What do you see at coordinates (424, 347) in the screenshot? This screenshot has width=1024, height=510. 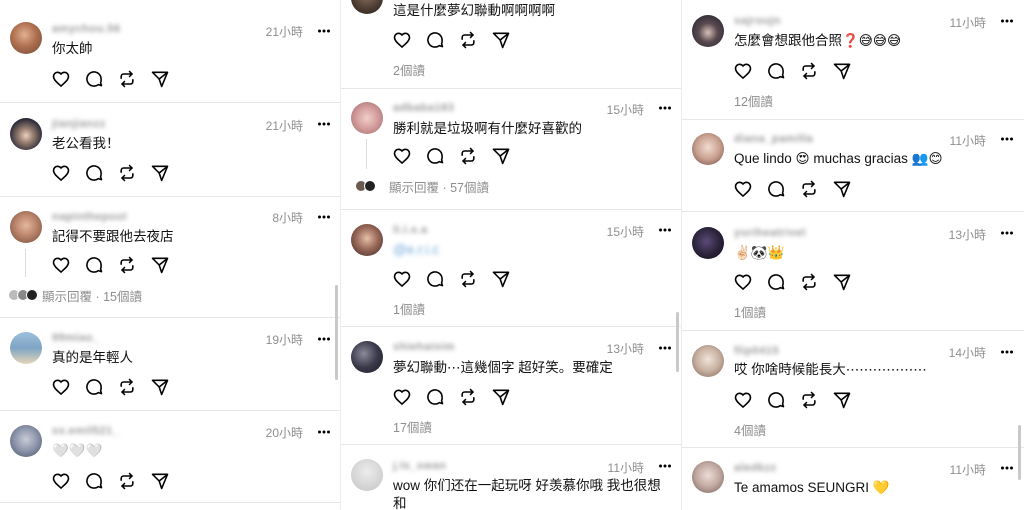 I see `username: shiehaisim` at bounding box center [424, 347].